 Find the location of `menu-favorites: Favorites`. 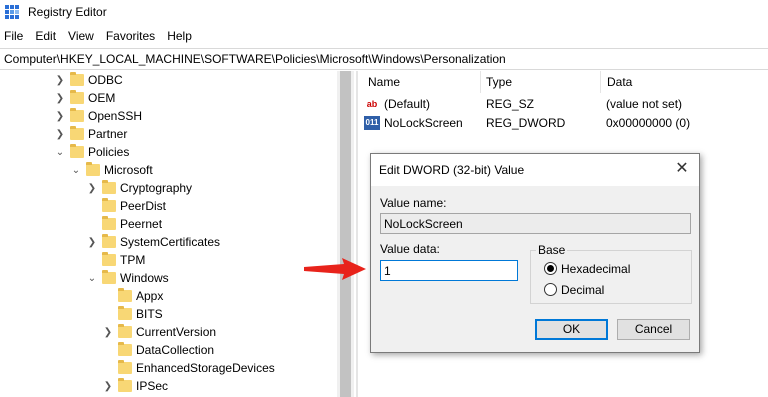

menu-favorites: Favorites is located at coordinates (130, 37).